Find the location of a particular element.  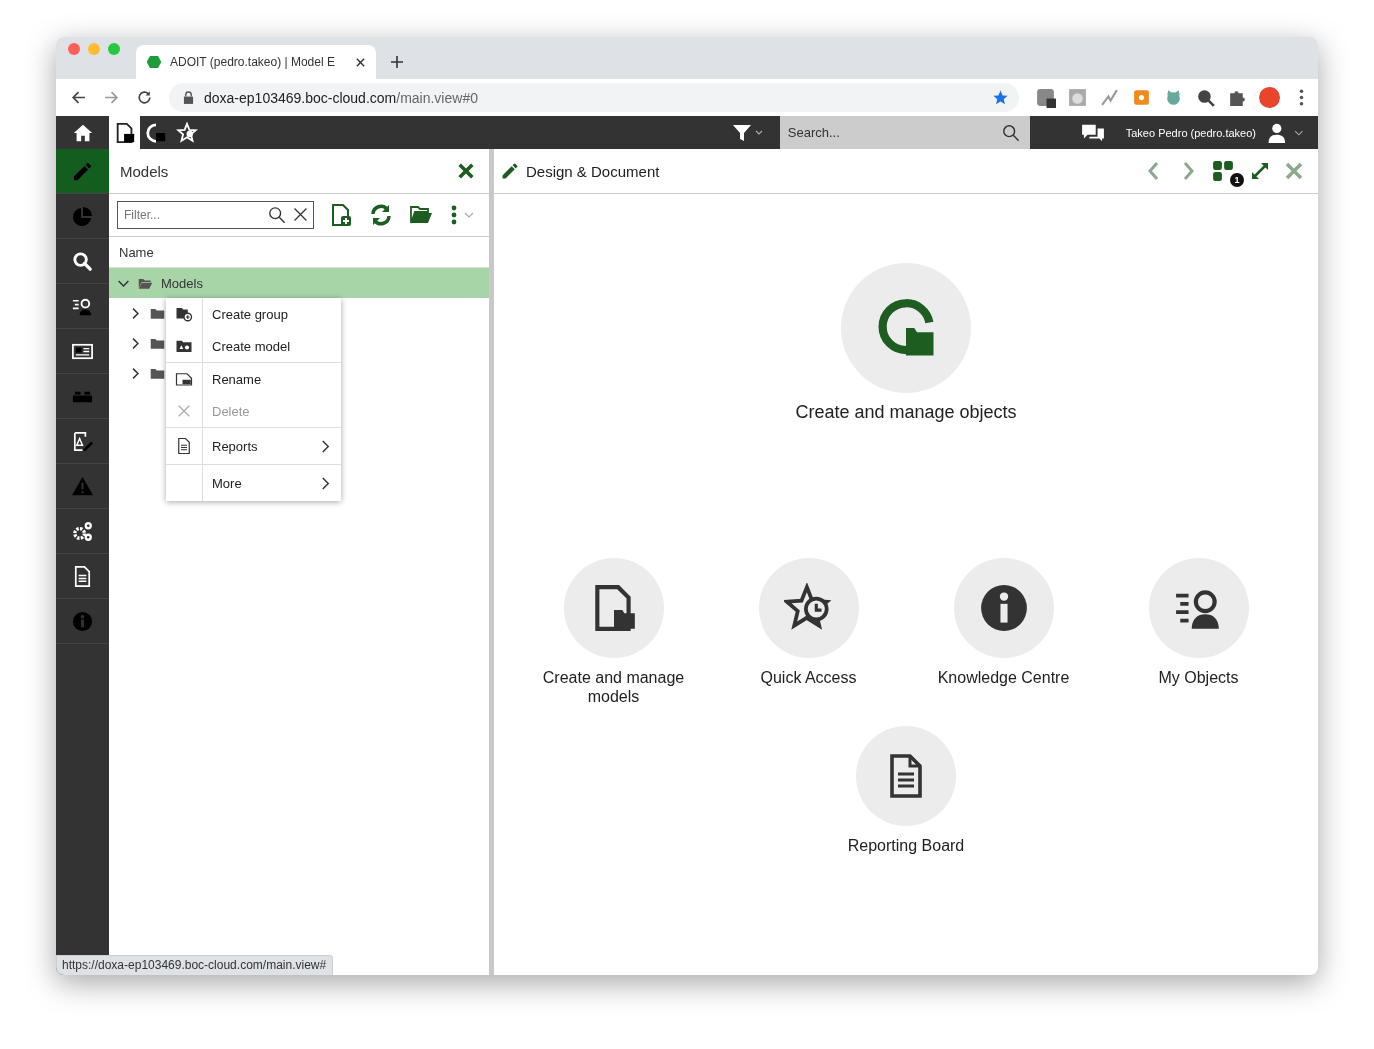

panel-title: Design & Document is located at coordinates (593, 171).